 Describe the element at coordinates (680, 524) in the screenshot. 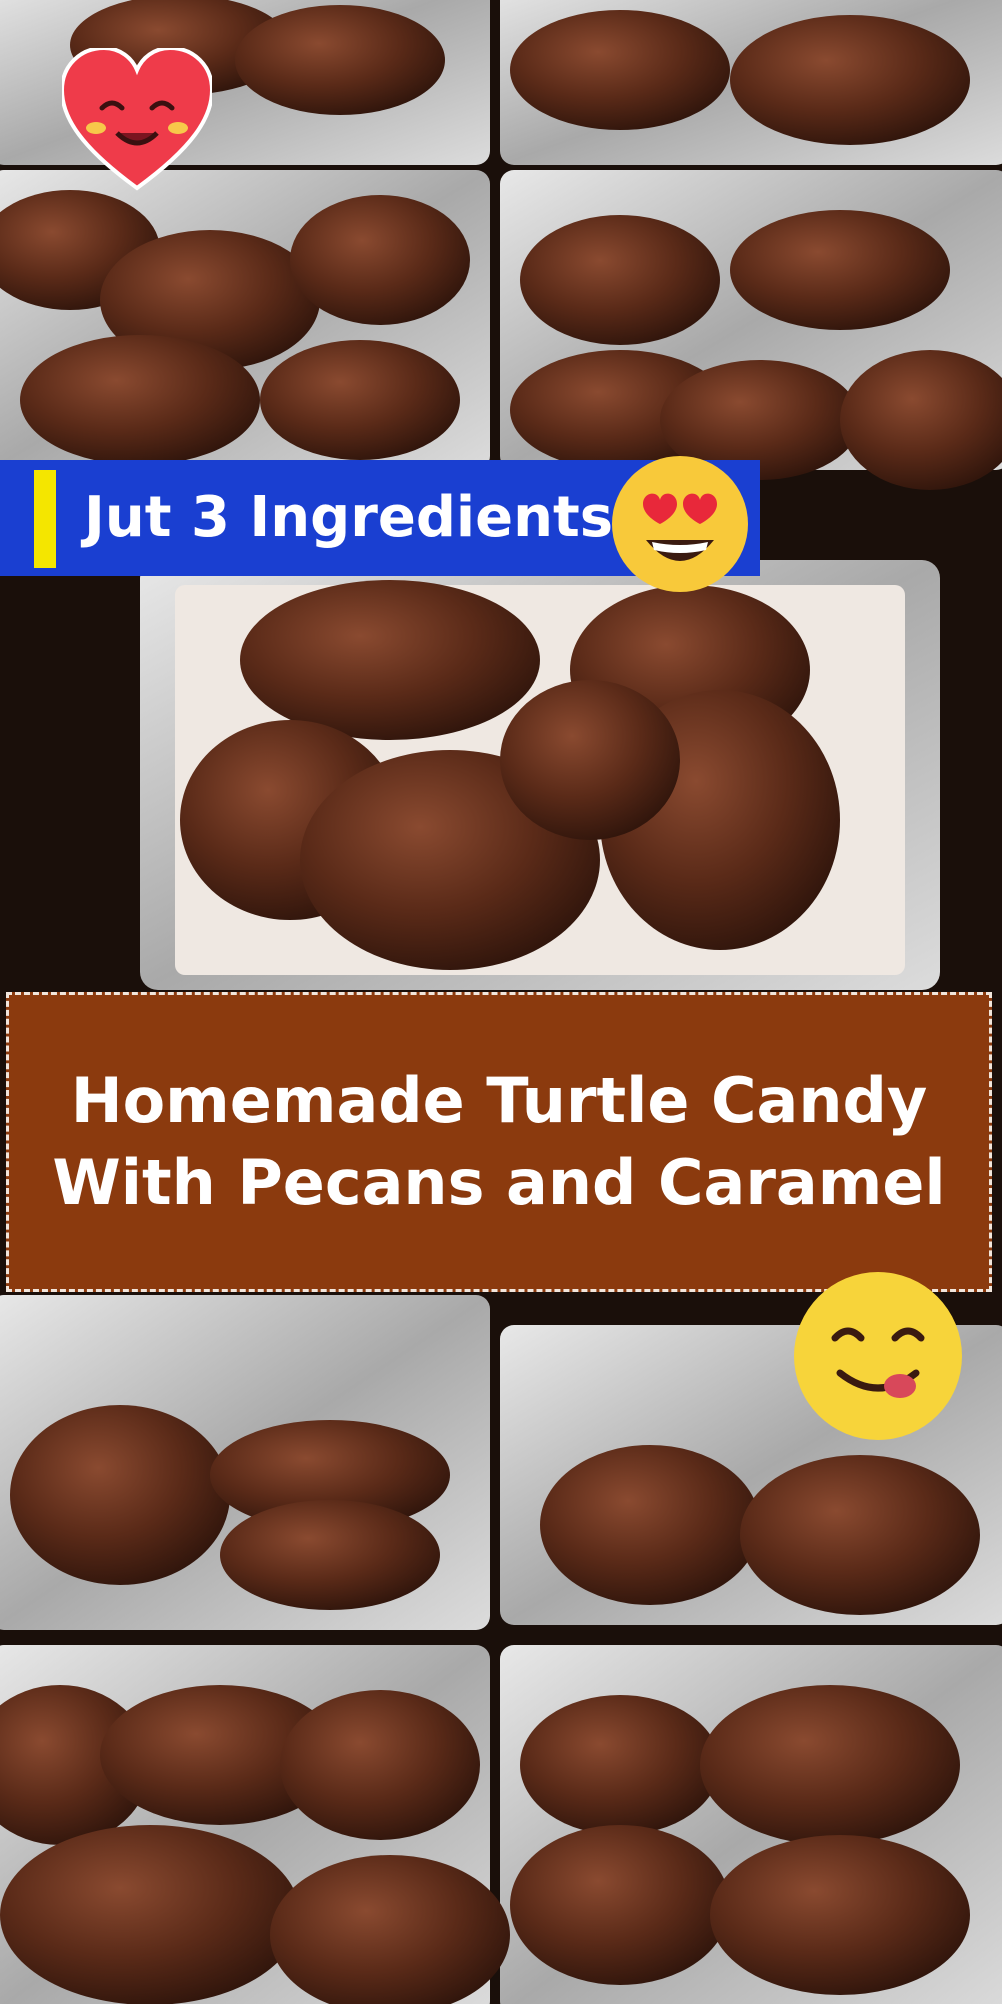

I see `heart-eyes-emoji-icon` at that location.